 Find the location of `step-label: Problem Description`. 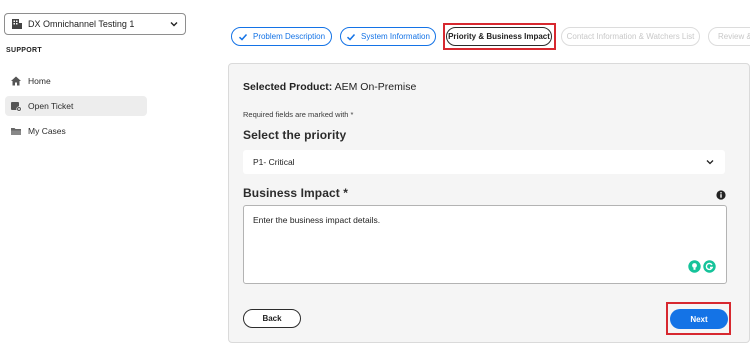

step-label: Problem Description is located at coordinates (289, 36).